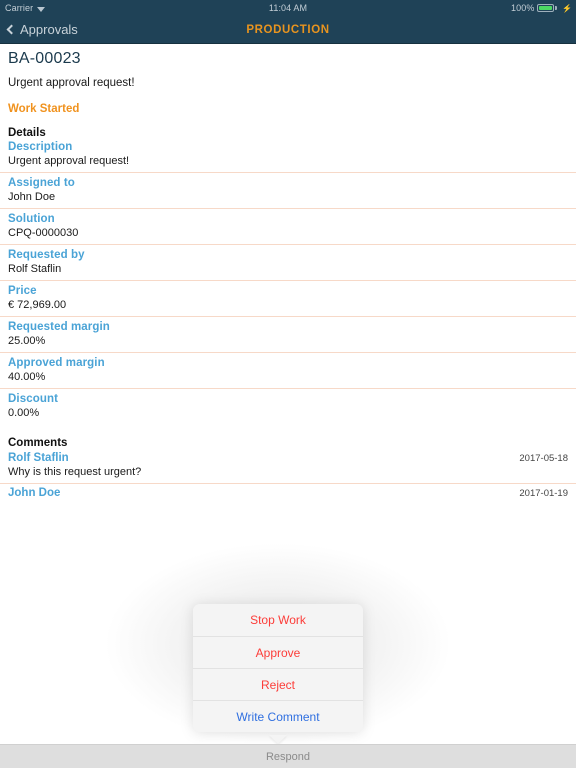  What do you see at coordinates (288, 226) in the screenshot?
I see `field-solution: Solution CPQ-0000030` at bounding box center [288, 226].